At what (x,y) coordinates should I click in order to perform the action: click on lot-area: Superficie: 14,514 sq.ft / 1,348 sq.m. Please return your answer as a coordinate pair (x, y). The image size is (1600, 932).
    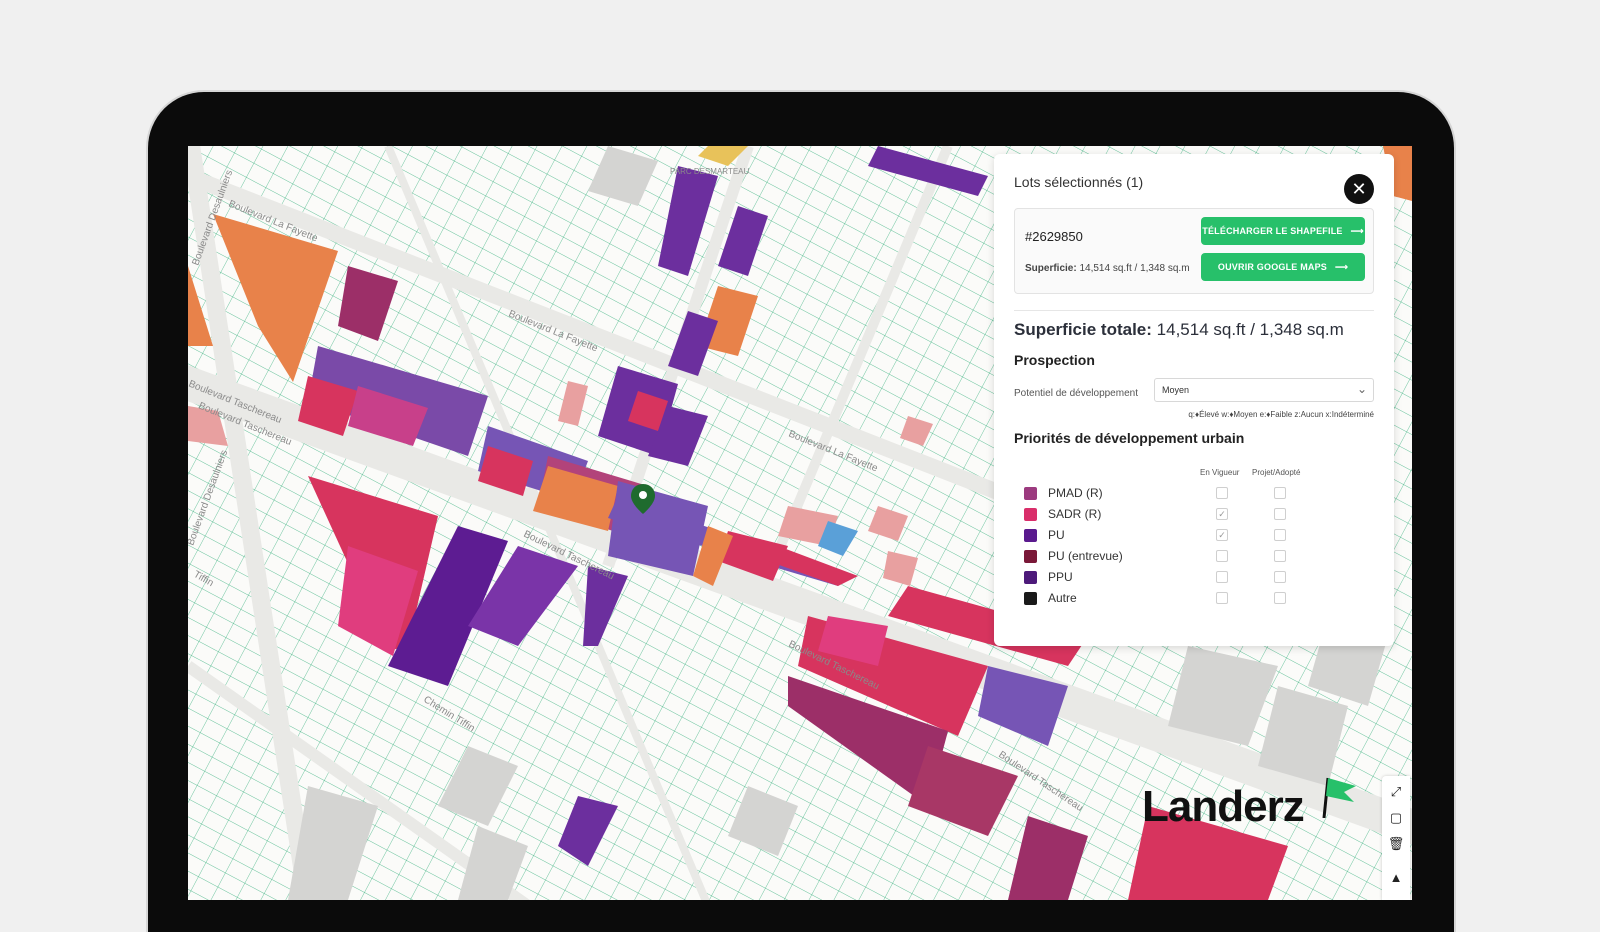
    Looking at the image, I should click on (1107, 268).